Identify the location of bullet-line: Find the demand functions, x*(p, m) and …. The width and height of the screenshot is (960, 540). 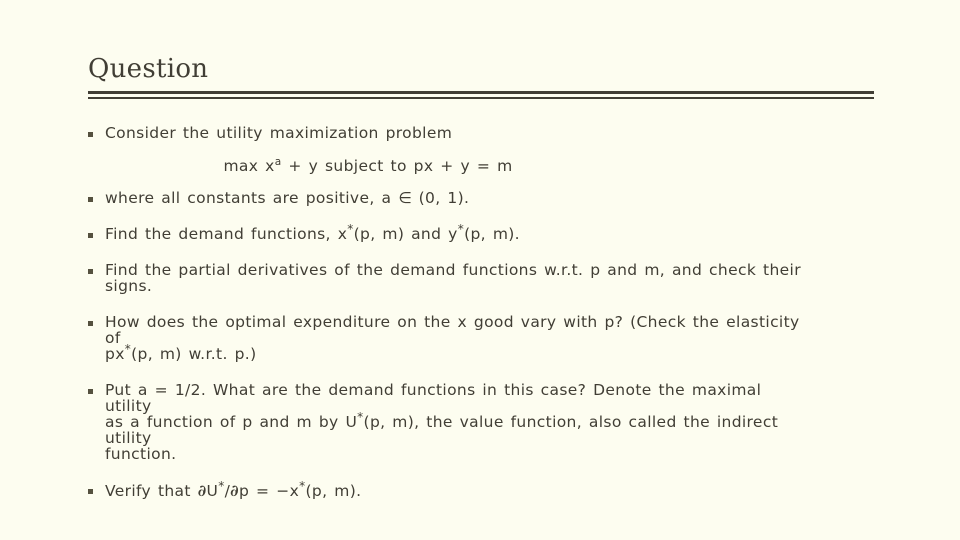
(489, 233).